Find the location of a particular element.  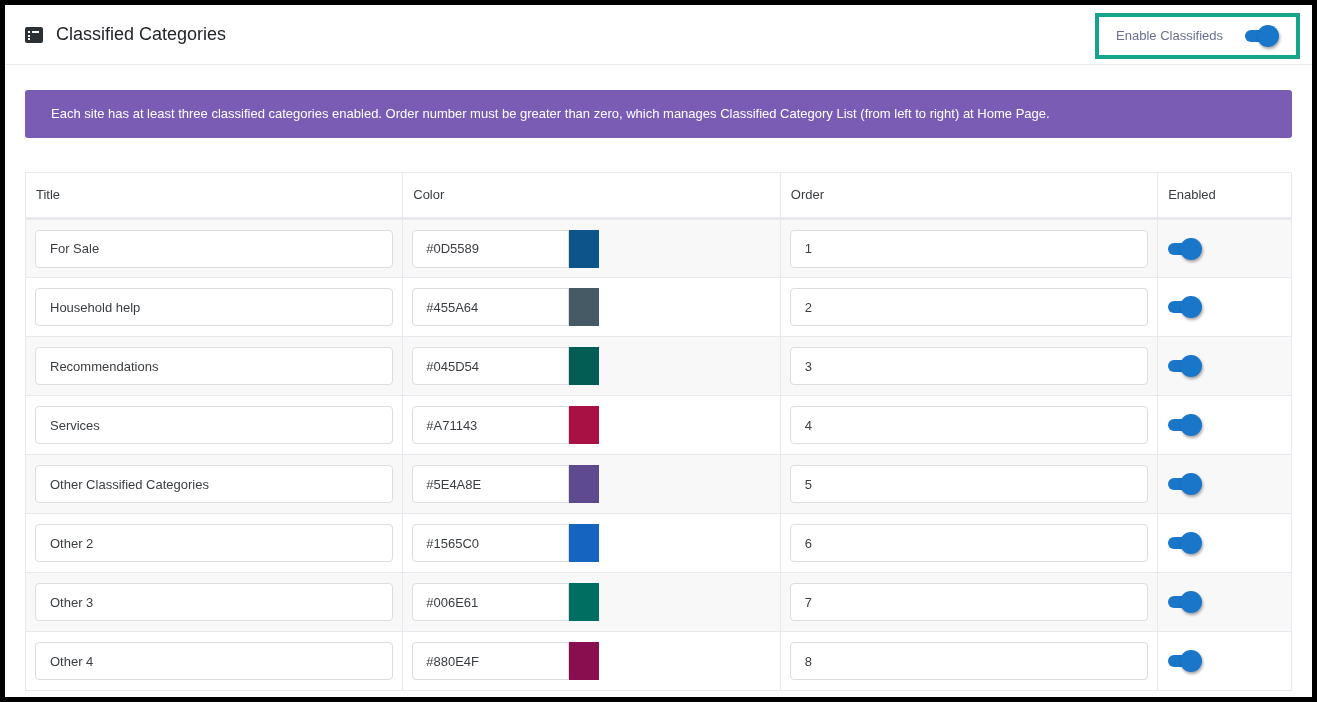

order-input: 4 is located at coordinates (969, 425).